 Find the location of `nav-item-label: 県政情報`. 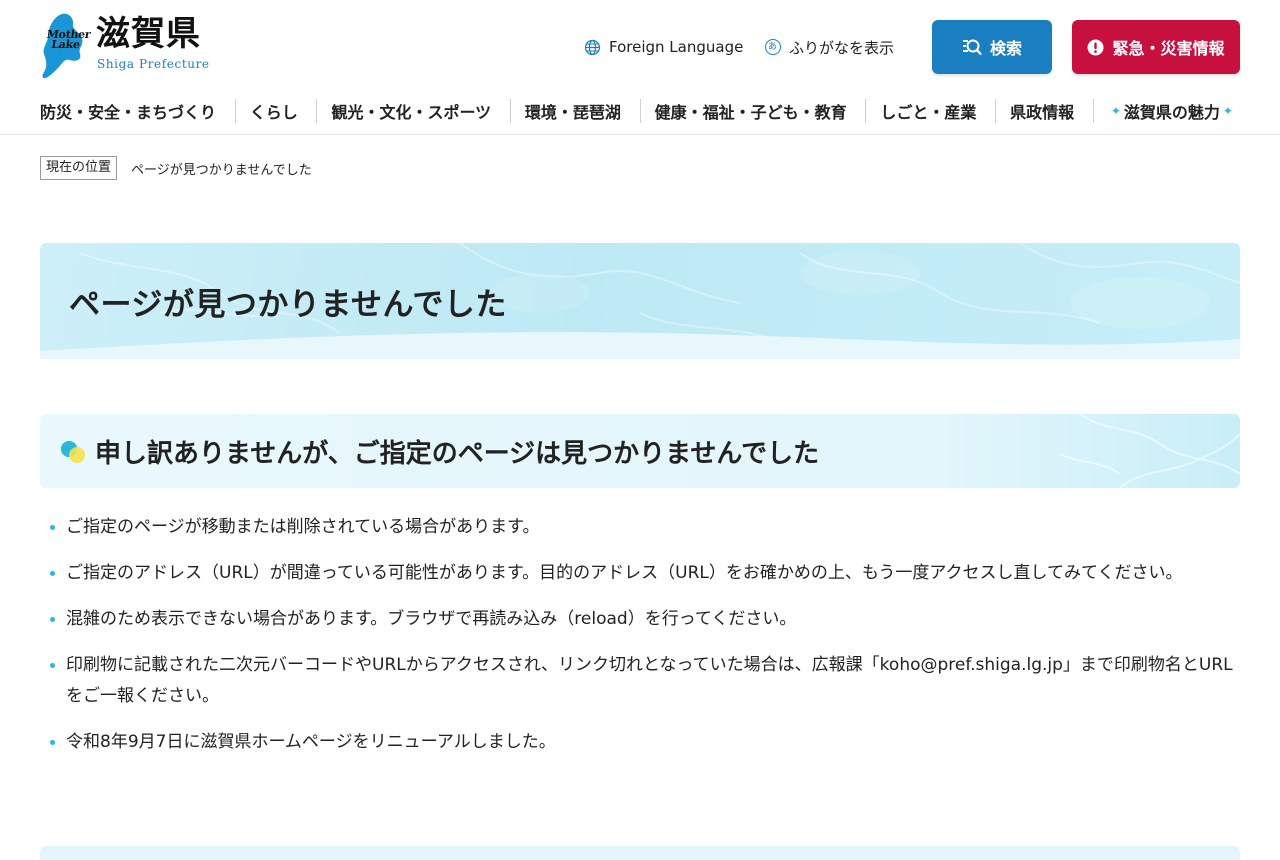

nav-item-label: 県政情報 is located at coordinates (1042, 112).